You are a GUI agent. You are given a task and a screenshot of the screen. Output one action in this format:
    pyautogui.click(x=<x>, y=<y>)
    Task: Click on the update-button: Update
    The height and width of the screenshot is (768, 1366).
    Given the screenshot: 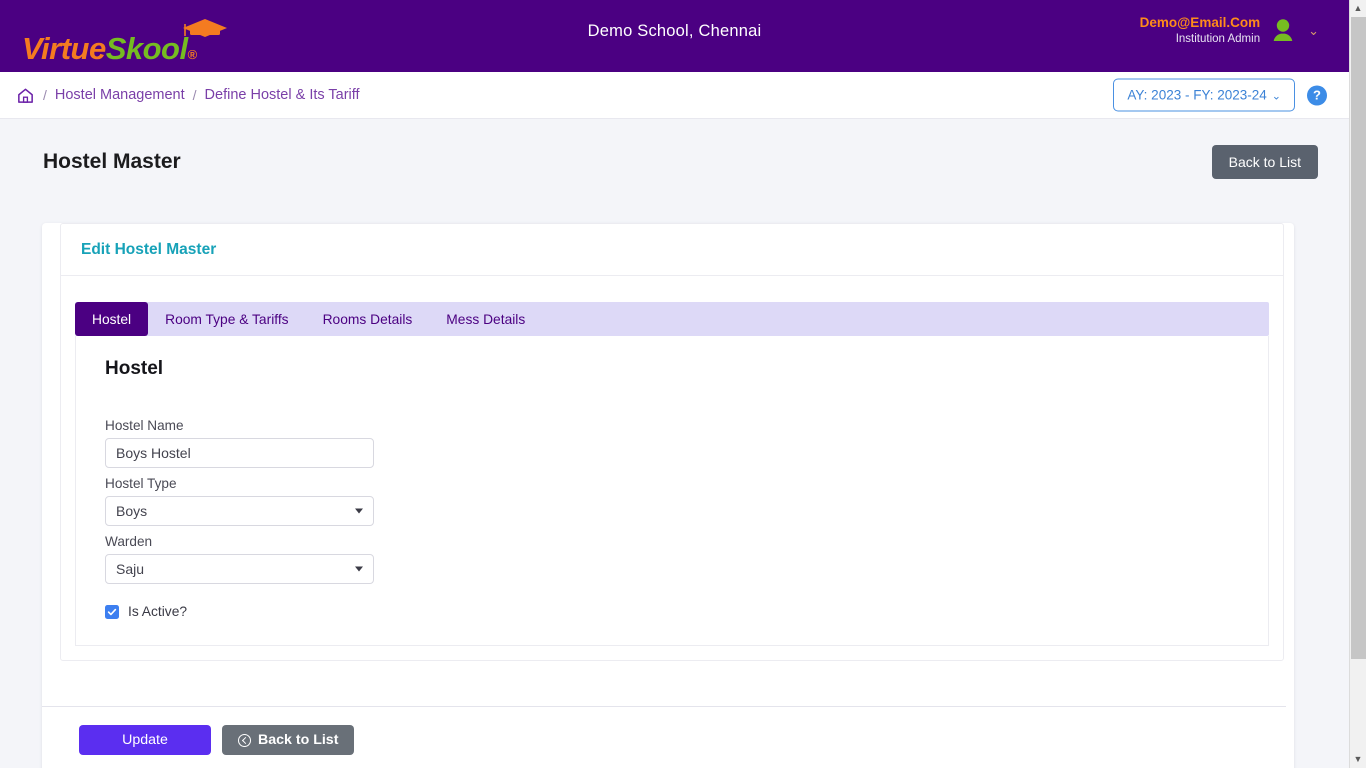 What is the action you would take?
    pyautogui.click(x=145, y=740)
    